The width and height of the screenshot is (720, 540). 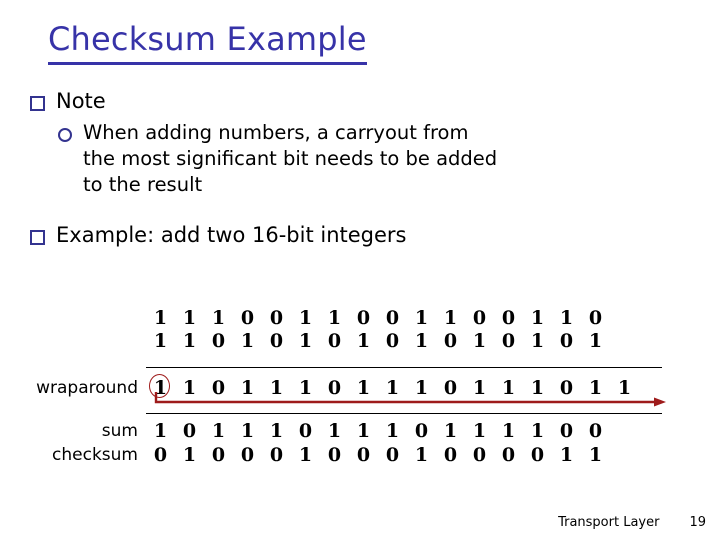 I want to click on bits-wraparound-body: 1011101110111011, so click(x=407, y=388).